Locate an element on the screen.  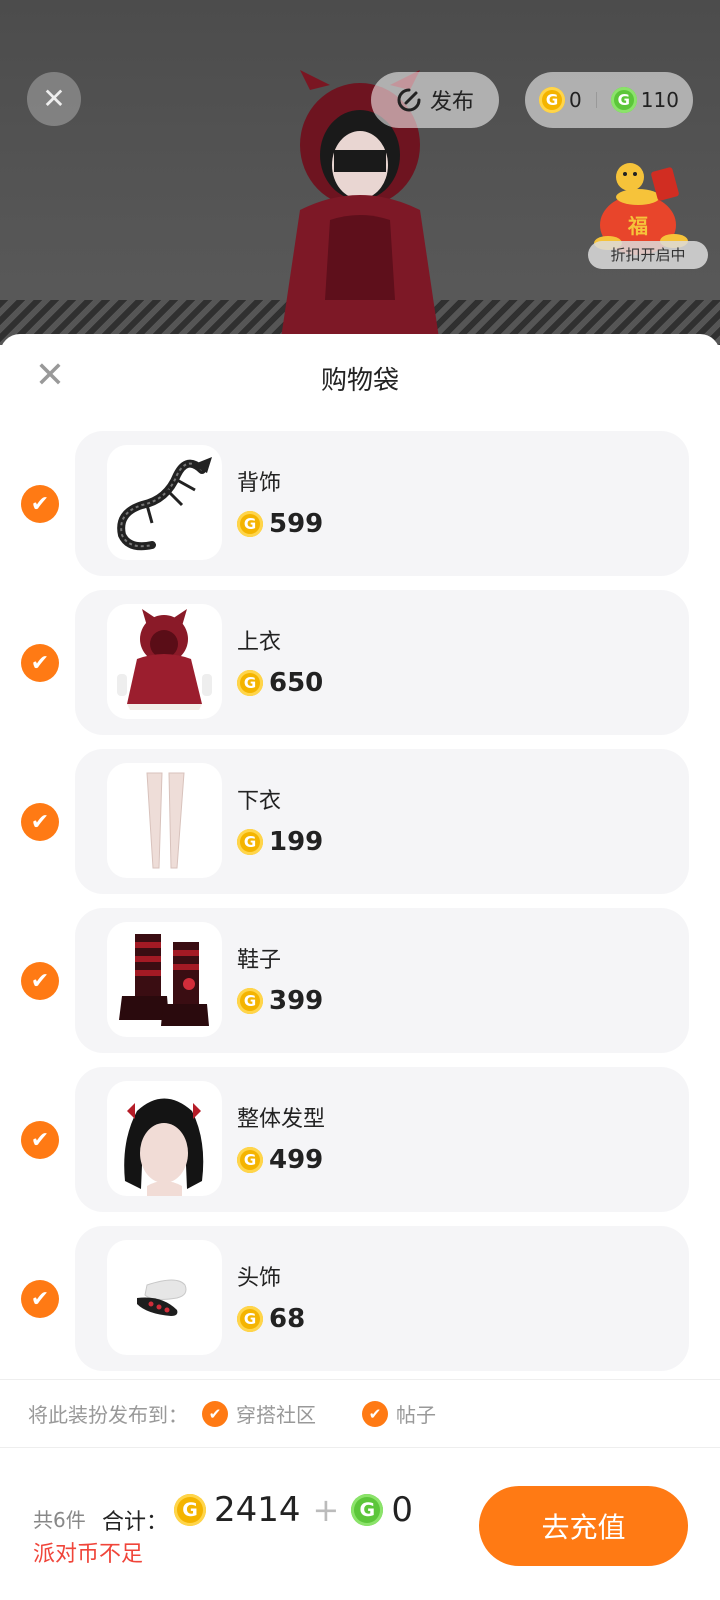
item-price-value: 199 is located at coordinates (296, 842).